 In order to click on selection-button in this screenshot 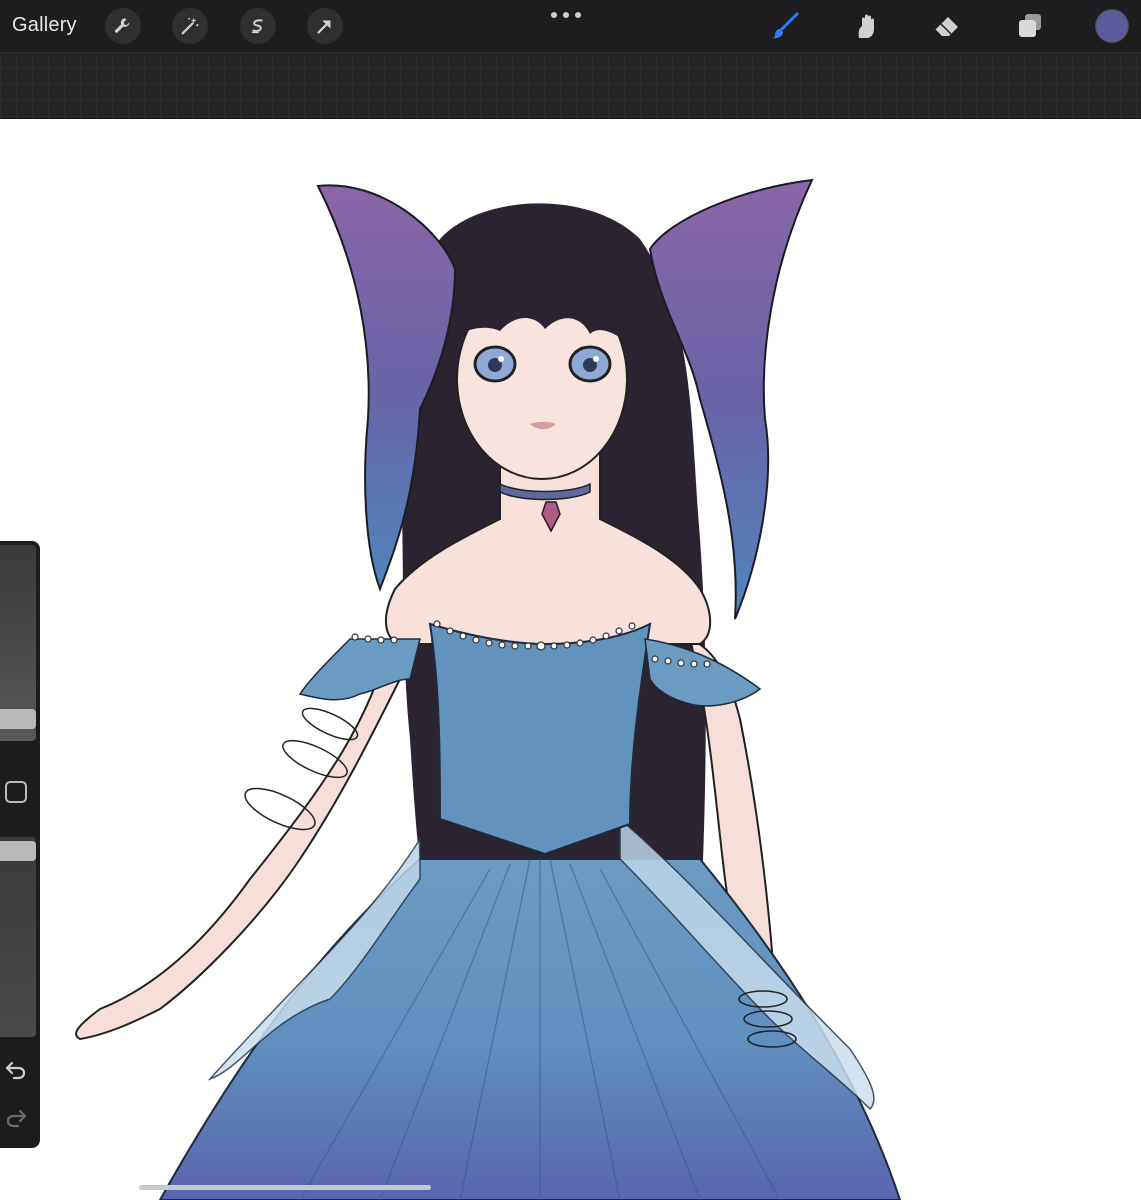, I will do `click(258, 26)`.